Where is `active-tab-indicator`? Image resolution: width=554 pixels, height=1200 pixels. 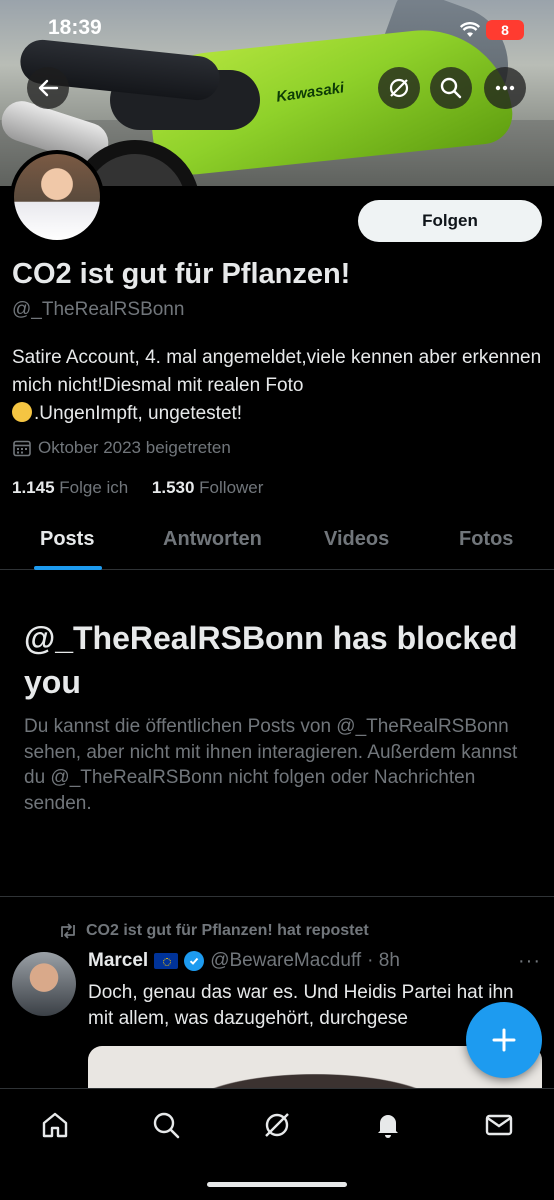 active-tab-indicator is located at coordinates (68, 568).